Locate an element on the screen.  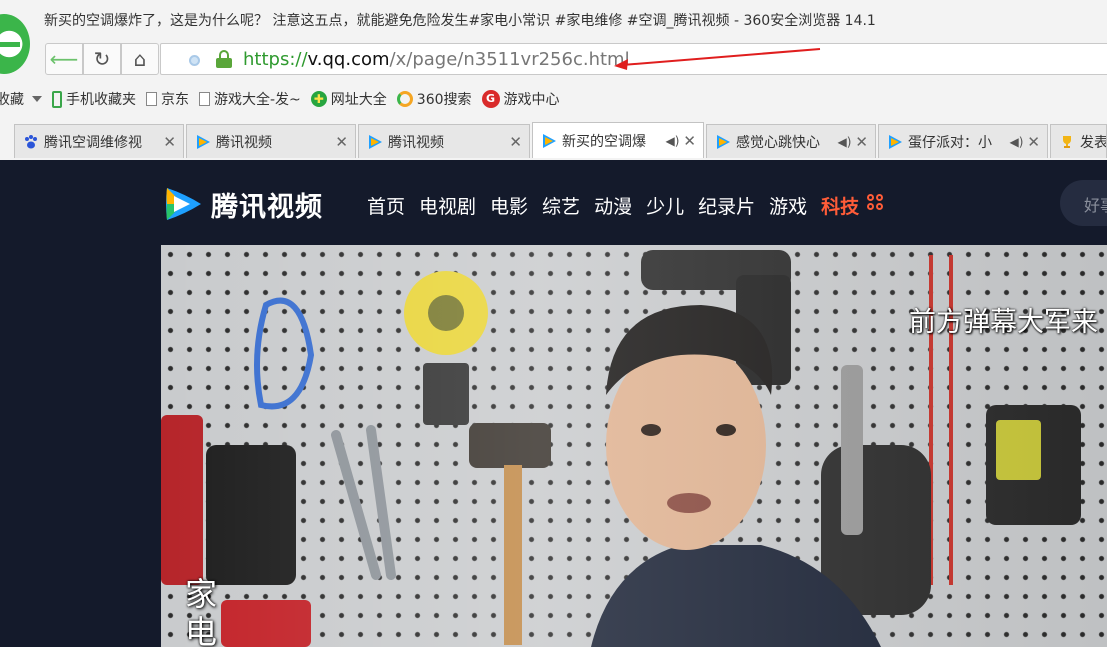
bookmark-label: 360搜索 is located at coordinates (444, 100).